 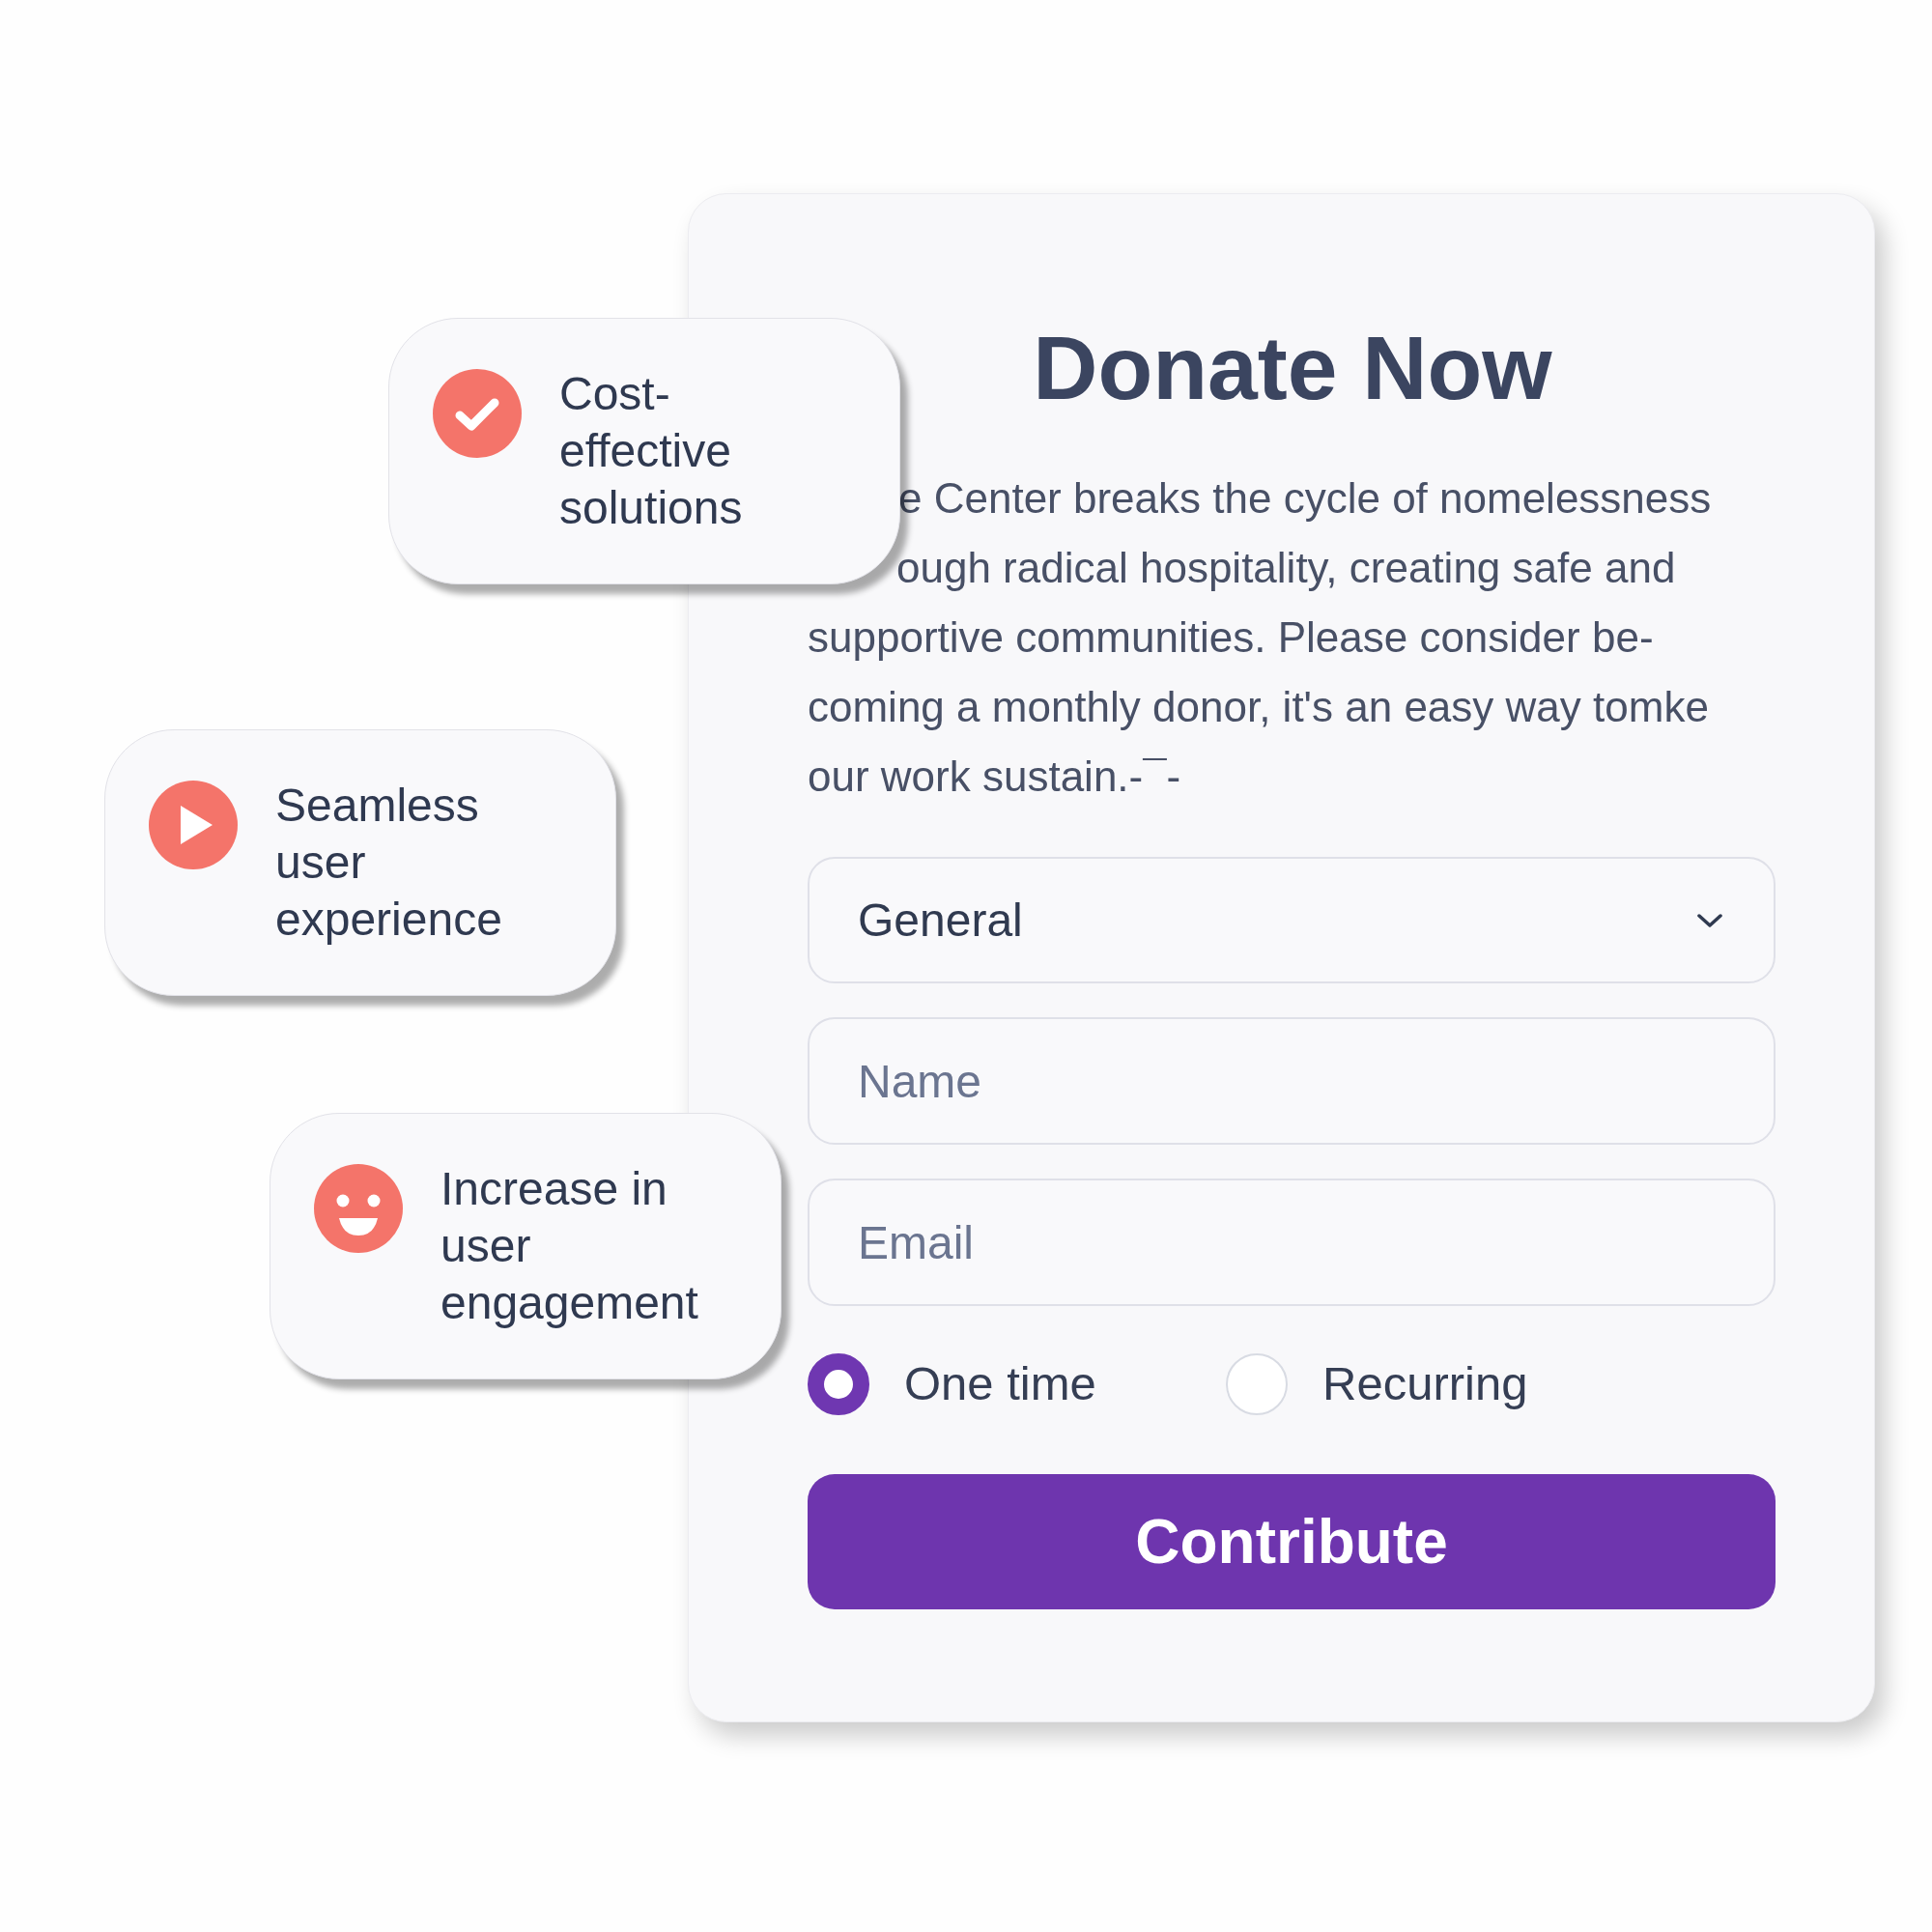 What do you see at coordinates (1231, 637) in the screenshot?
I see `description-text: supportive communities. Please consider be-` at bounding box center [1231, 637].